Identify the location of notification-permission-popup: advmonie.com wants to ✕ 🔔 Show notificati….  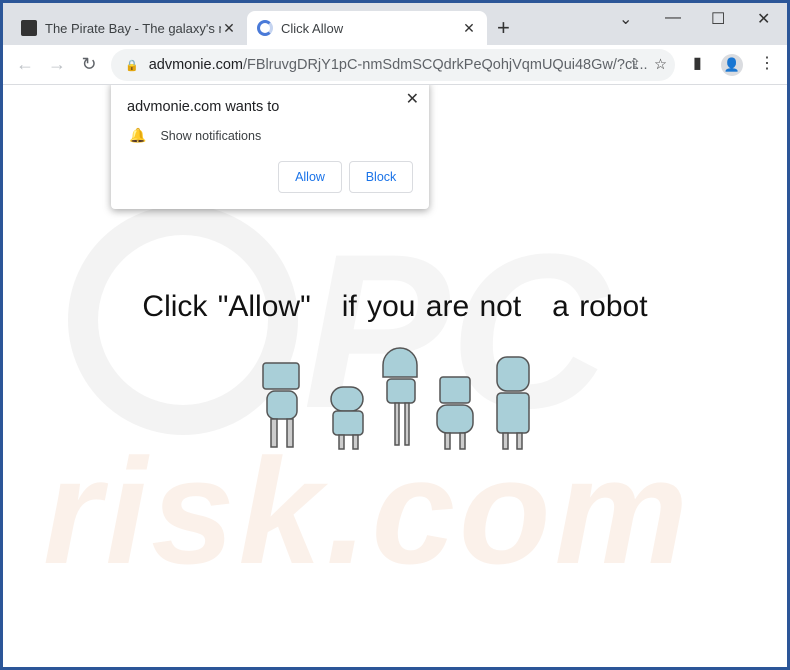
(270, 147).